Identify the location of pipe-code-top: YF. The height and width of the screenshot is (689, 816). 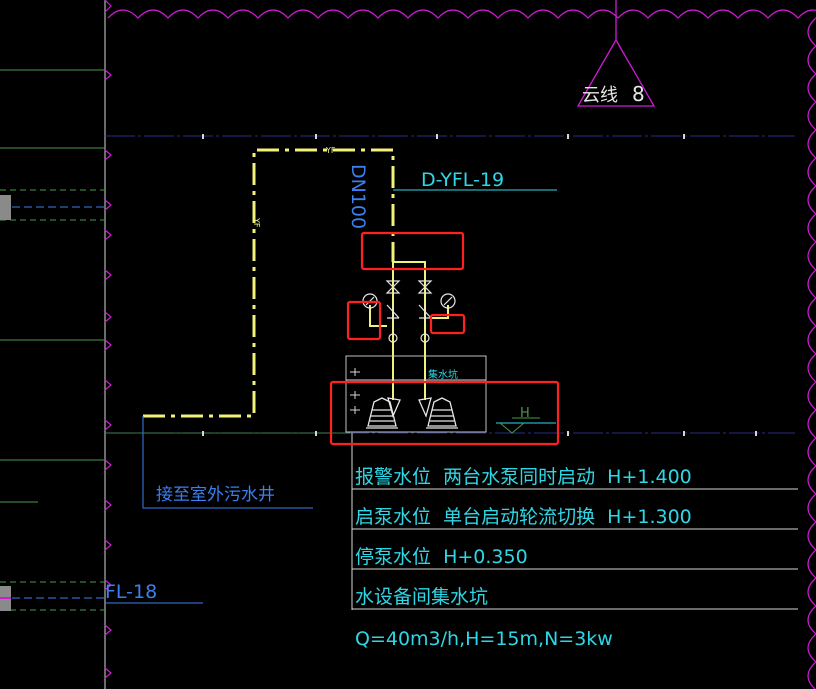
(330, 150).